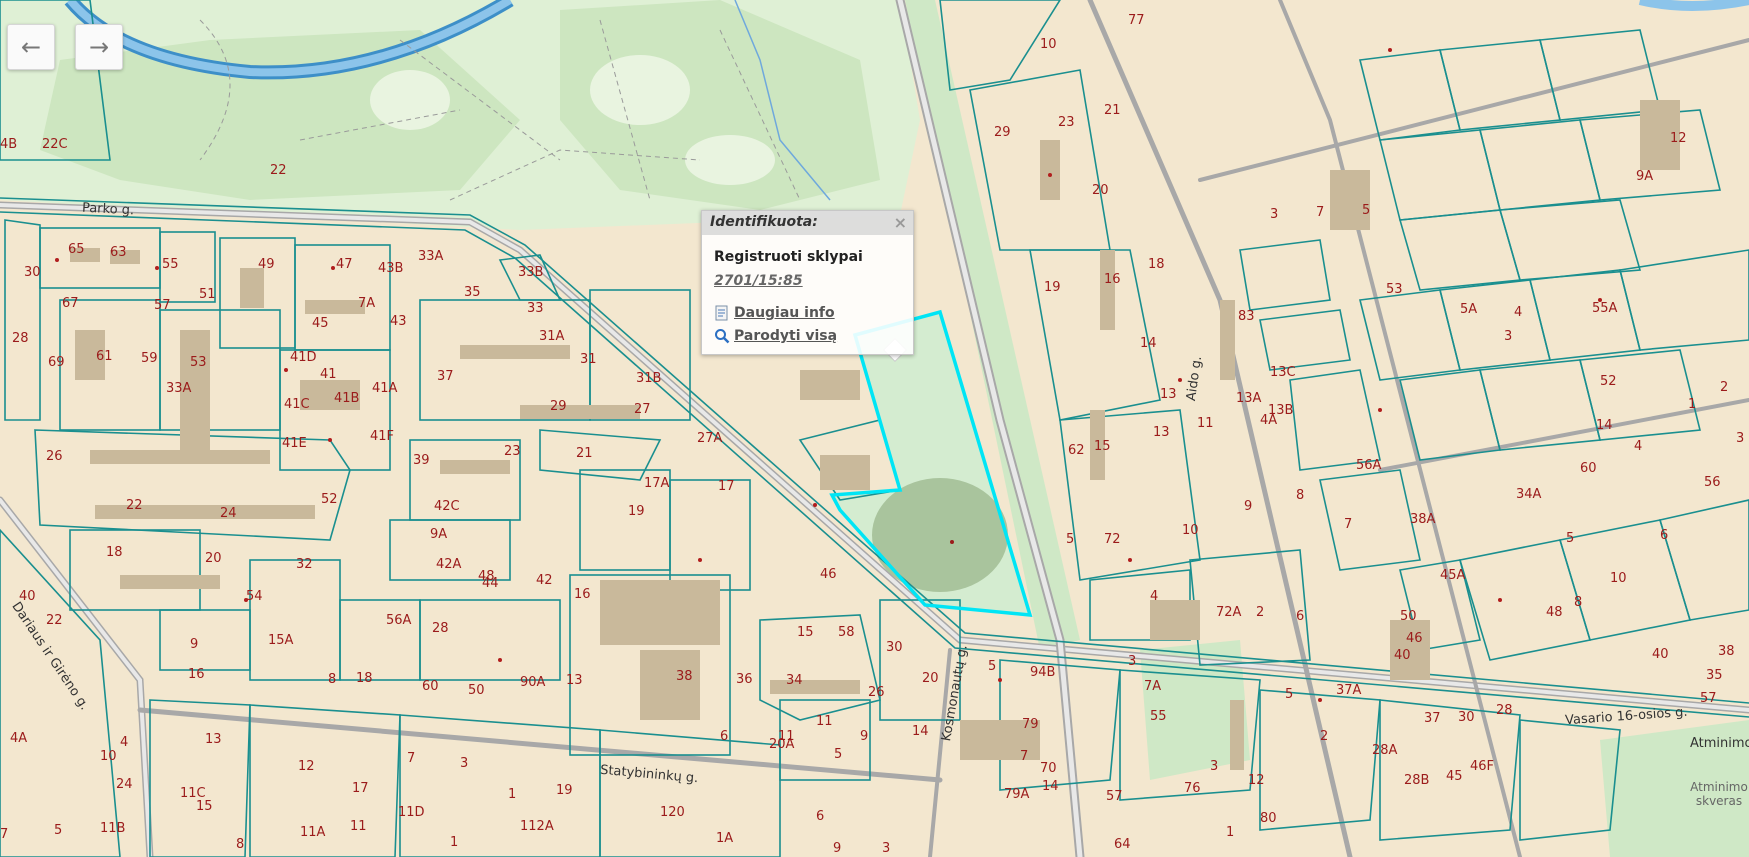 The height and width of the screenshot is (857, 1749). Describe the element at coordinates (31, 47) in the screenshot. I see `back-button: ←` at that location.